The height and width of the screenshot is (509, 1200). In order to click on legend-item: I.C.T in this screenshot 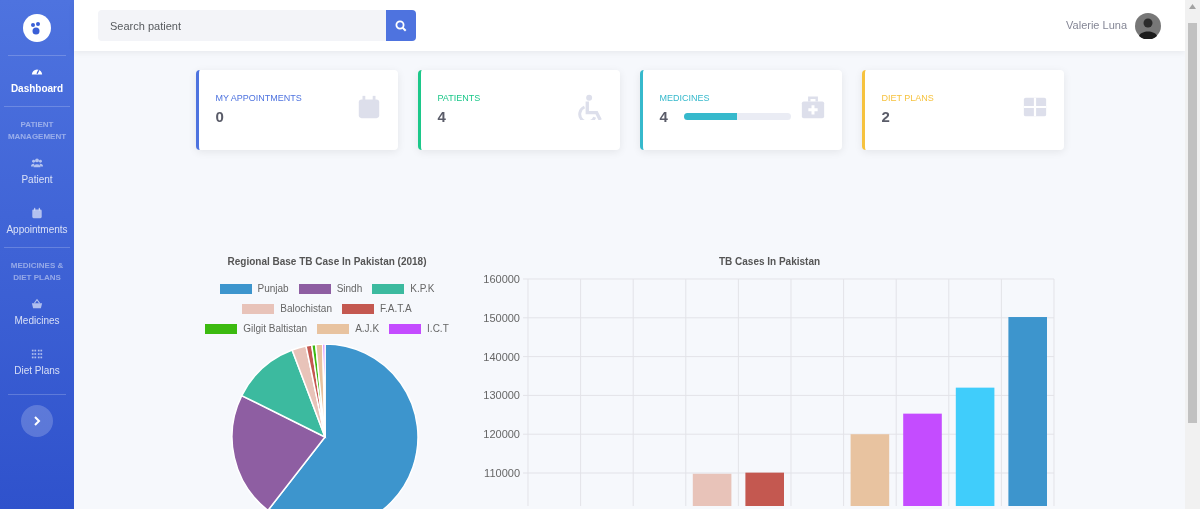, I will do `click(419, 328)`.